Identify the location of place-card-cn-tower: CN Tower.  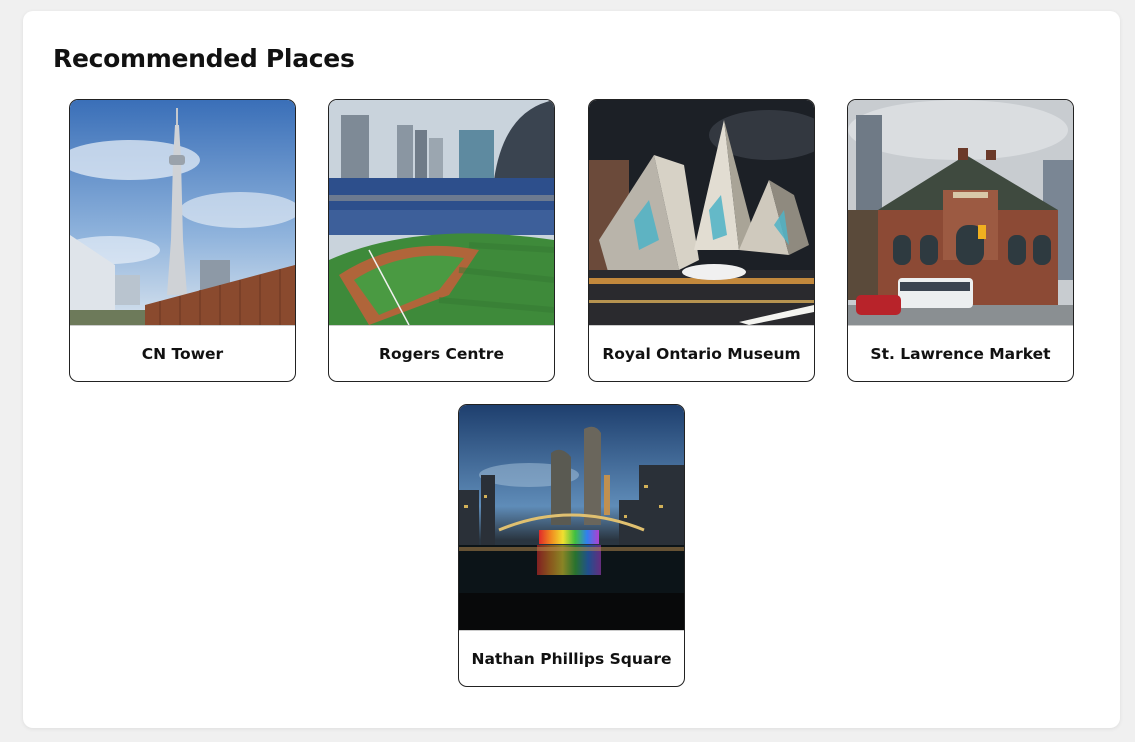
(182, 240).